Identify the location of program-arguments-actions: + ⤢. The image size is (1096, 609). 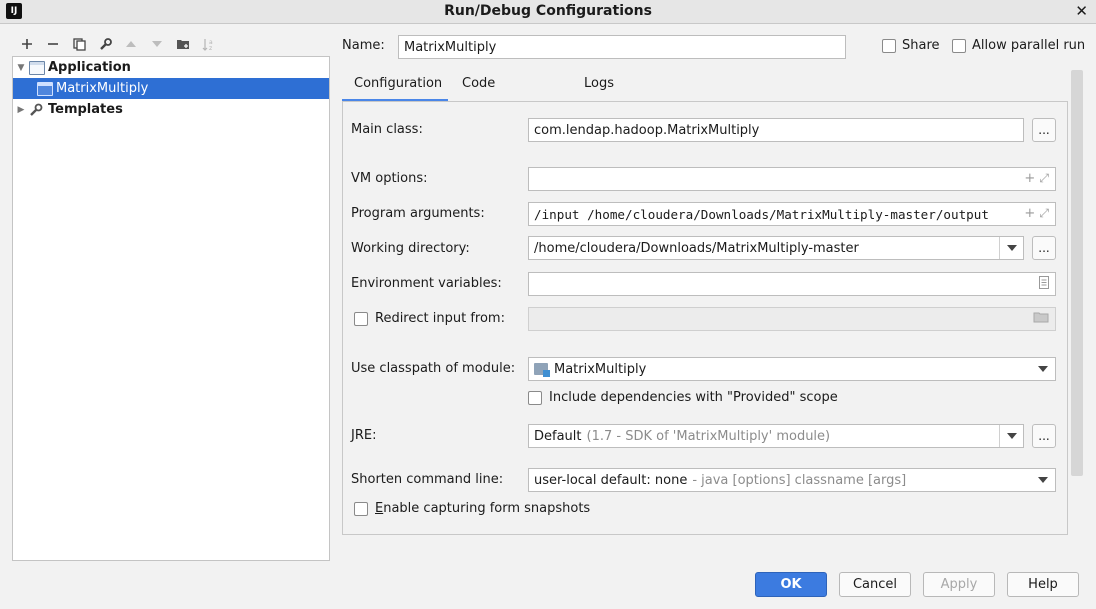
(1036, 213).